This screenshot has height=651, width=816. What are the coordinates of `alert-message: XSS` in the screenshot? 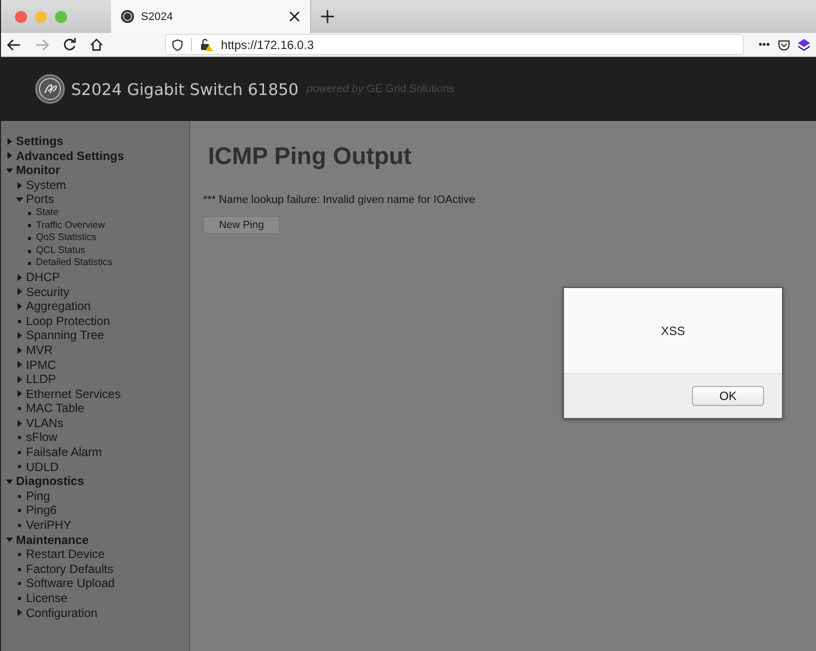 It's located at (672, 331).